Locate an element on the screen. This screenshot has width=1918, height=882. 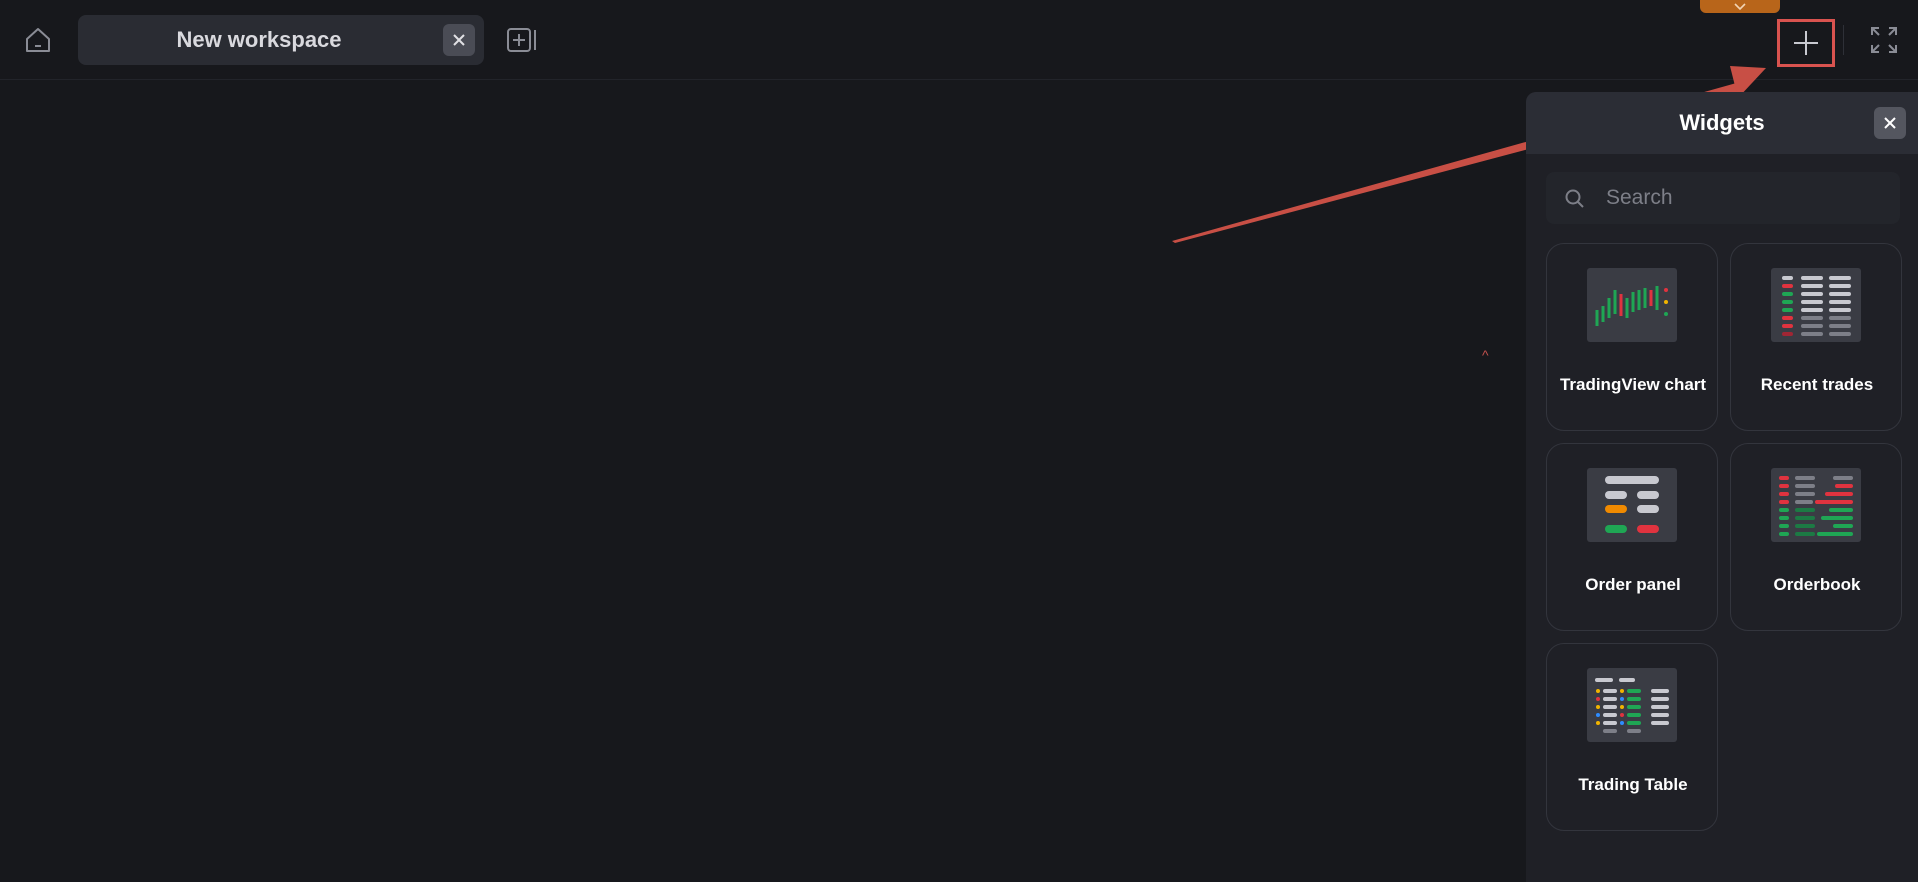
widget-search-input is located at coordinates (1749, 198).